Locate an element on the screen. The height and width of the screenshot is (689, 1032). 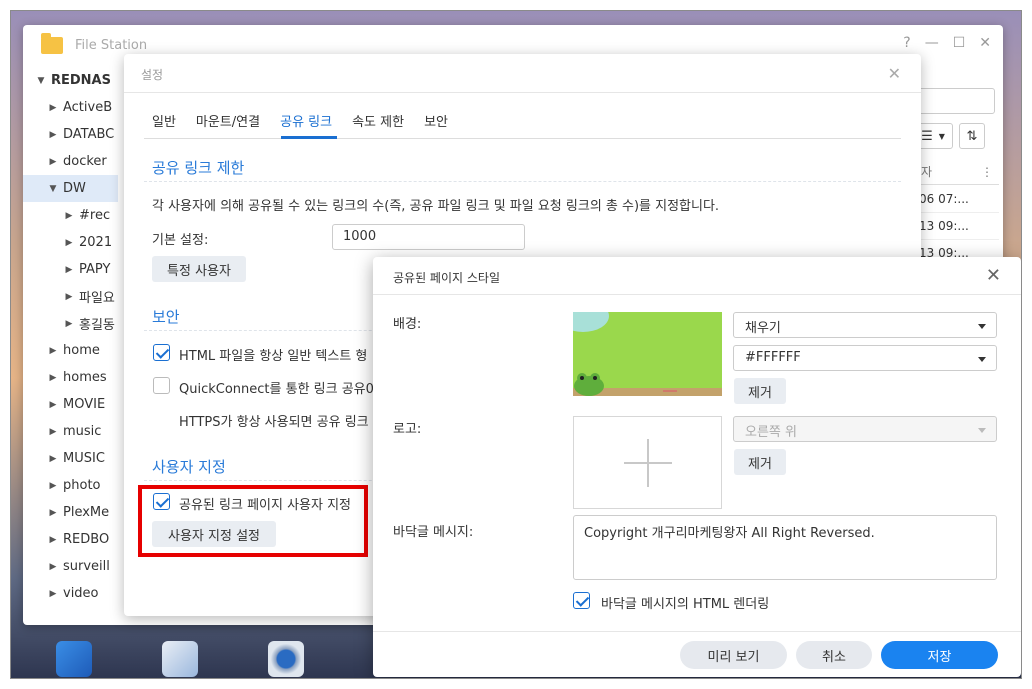
render-html-label: 바닥글 메시지의 HTML 렌더링 is located at coordinates (685, 604).